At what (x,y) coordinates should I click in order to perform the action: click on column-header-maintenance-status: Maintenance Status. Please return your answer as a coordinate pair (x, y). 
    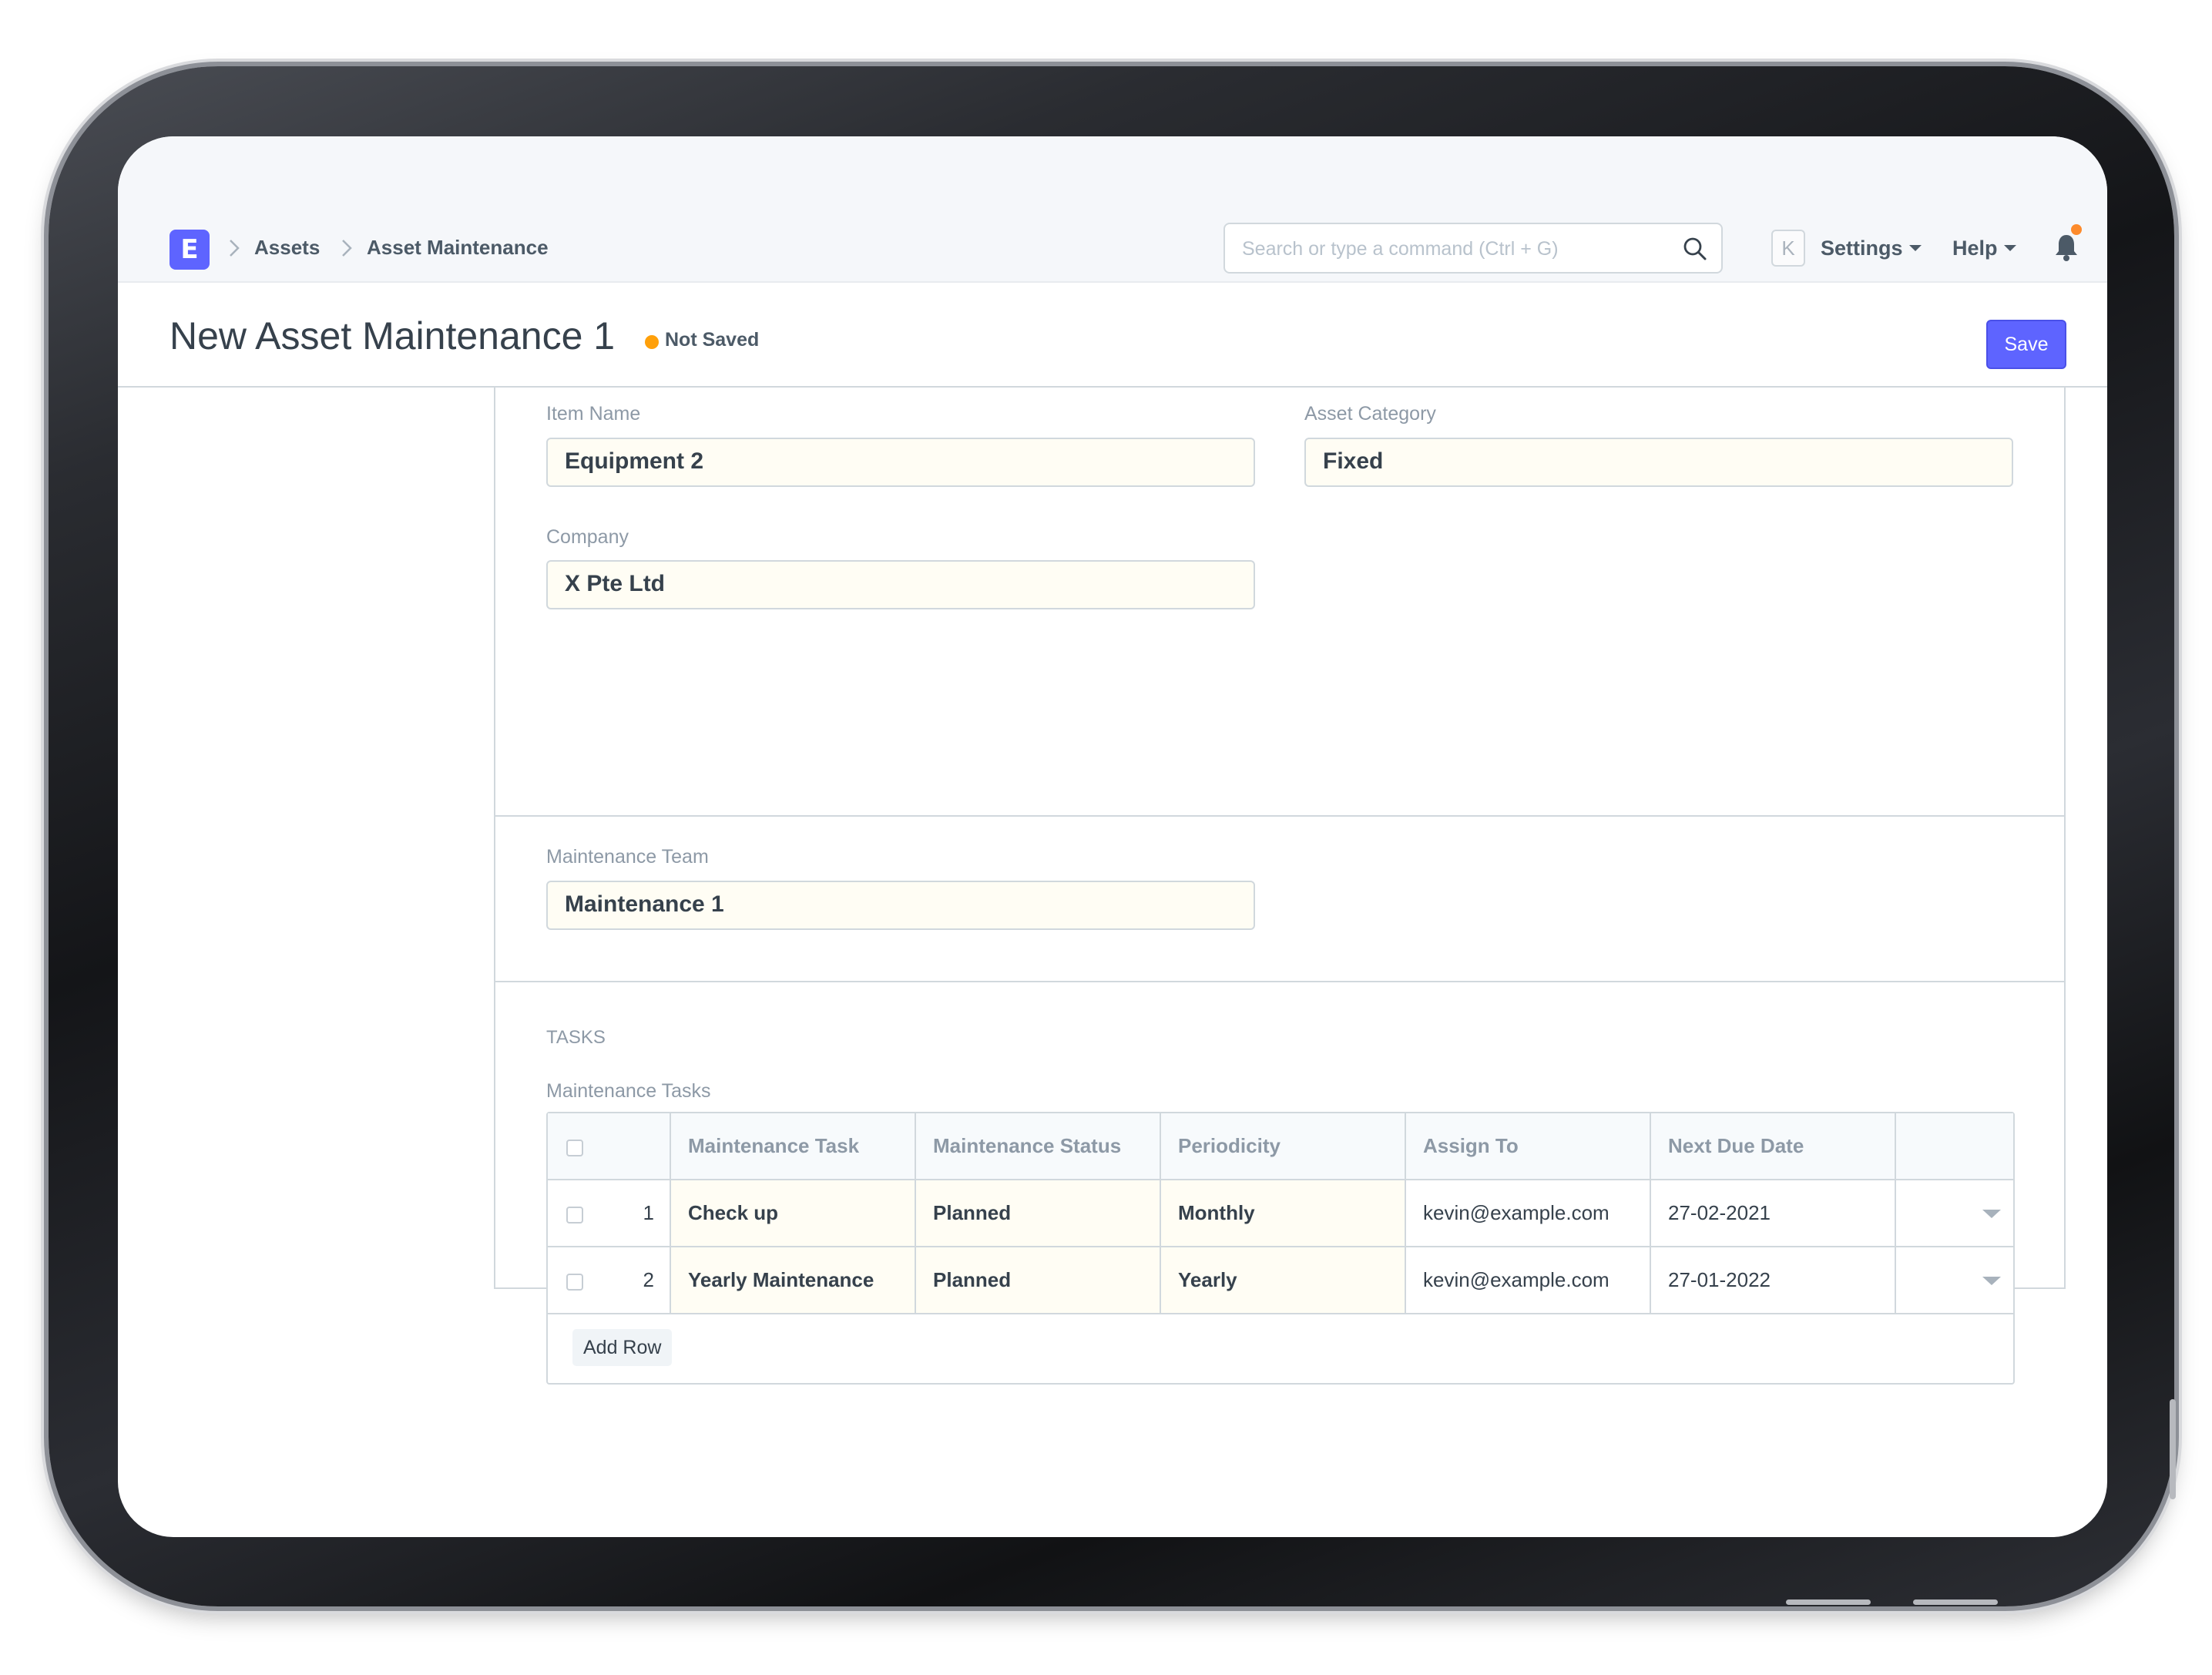
    Looking at the image, I should click on (1037, 1146).